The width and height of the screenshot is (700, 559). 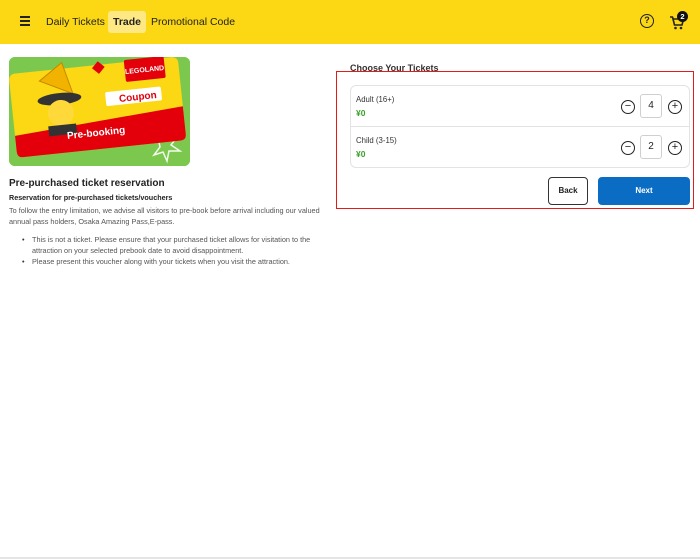 I want to click on ticket-row-adult: Adult (16+) ¥0 − 4 +, so click(x=520, y=106).